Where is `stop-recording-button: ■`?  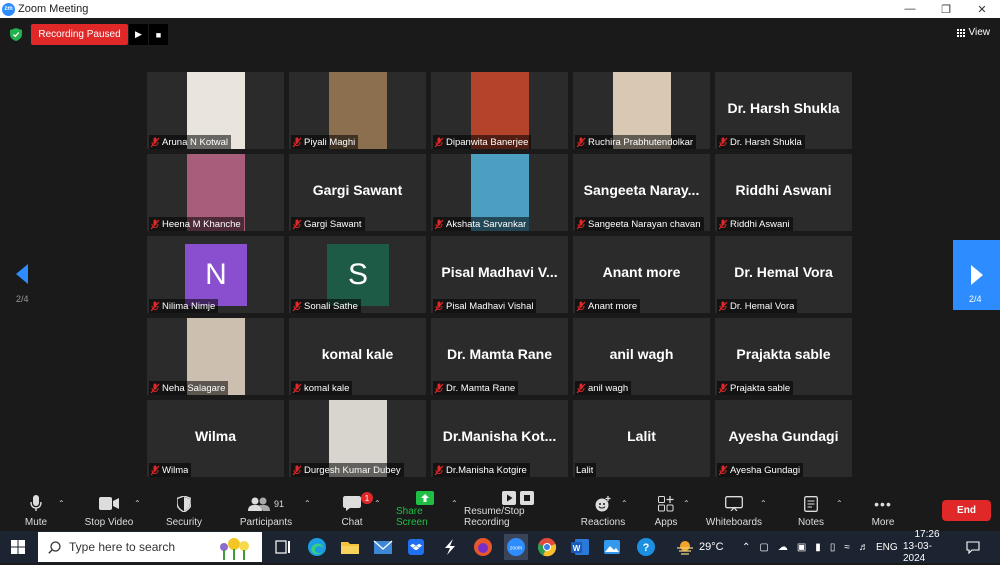
stop-recording-button: ■ is located at coordinates (158, 34).